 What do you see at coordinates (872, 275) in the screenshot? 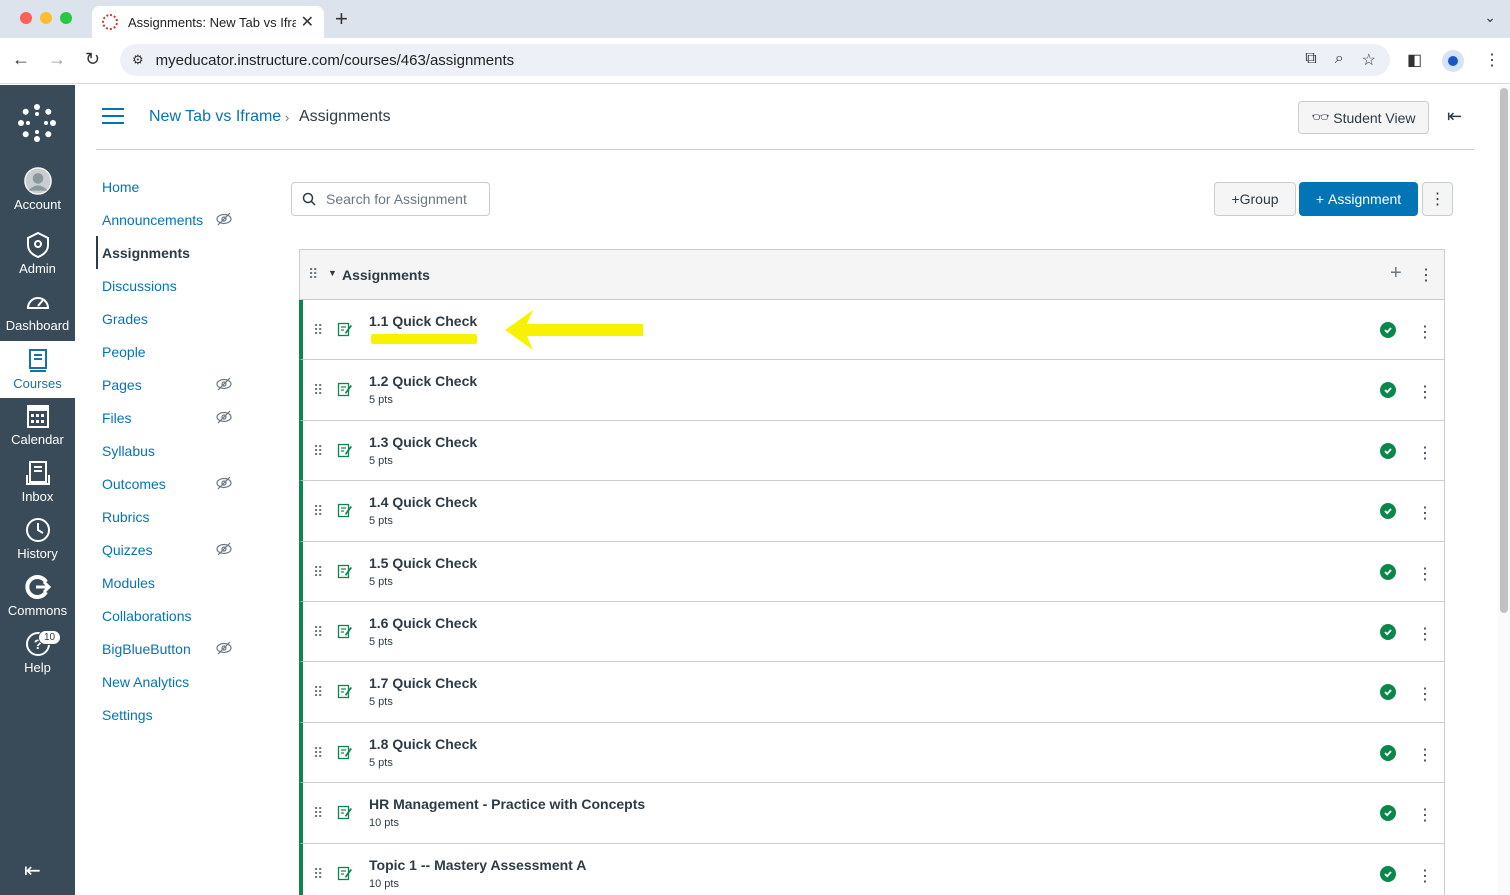
I see `assignment-group-header: ⠿ ▼ Assignments + ⋮` at bounding box center [872, 275].